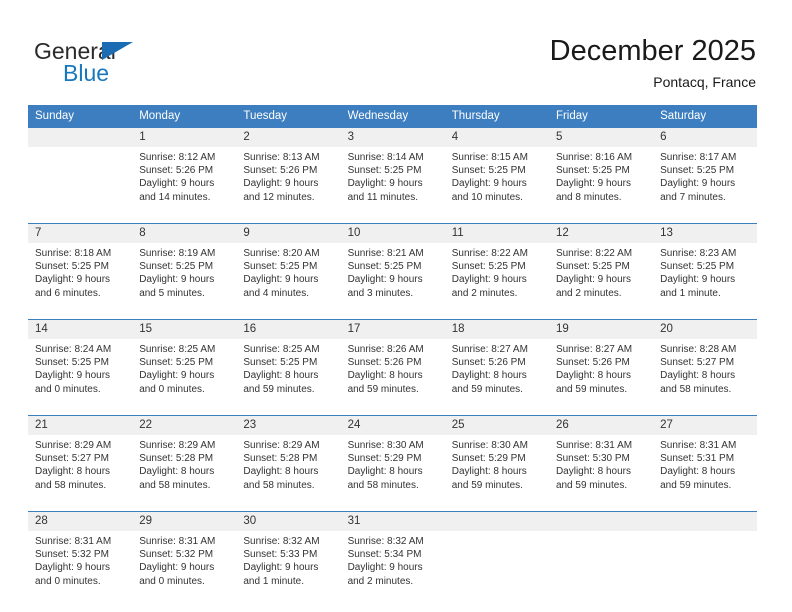  Describe the element at coordinates (496, 137) in the screenshot. I see `day-number: 4` at that location.